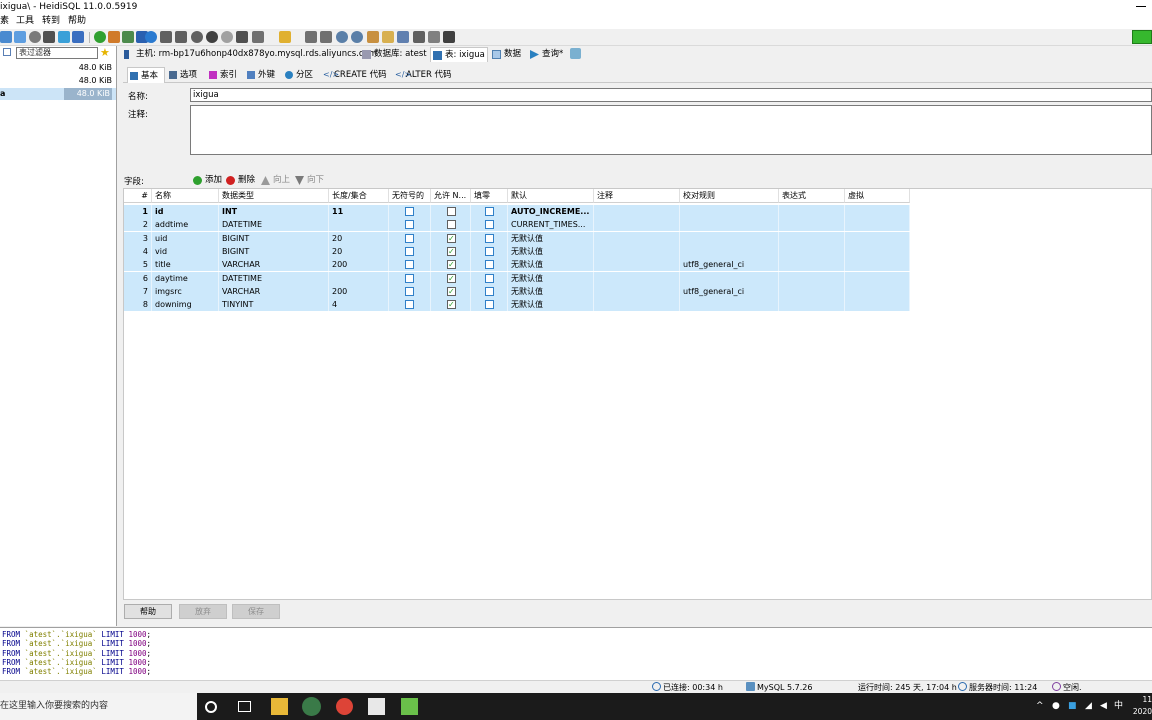  Describe the element at coordinates (128, 37) in the screenshot. I see `import-icon` at that location.